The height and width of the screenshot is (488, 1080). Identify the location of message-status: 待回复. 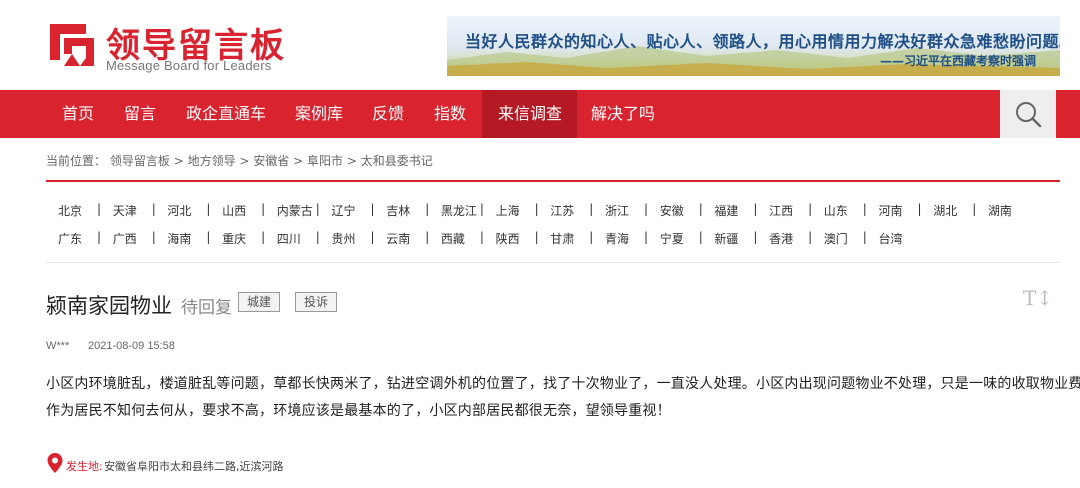
(206, 308).